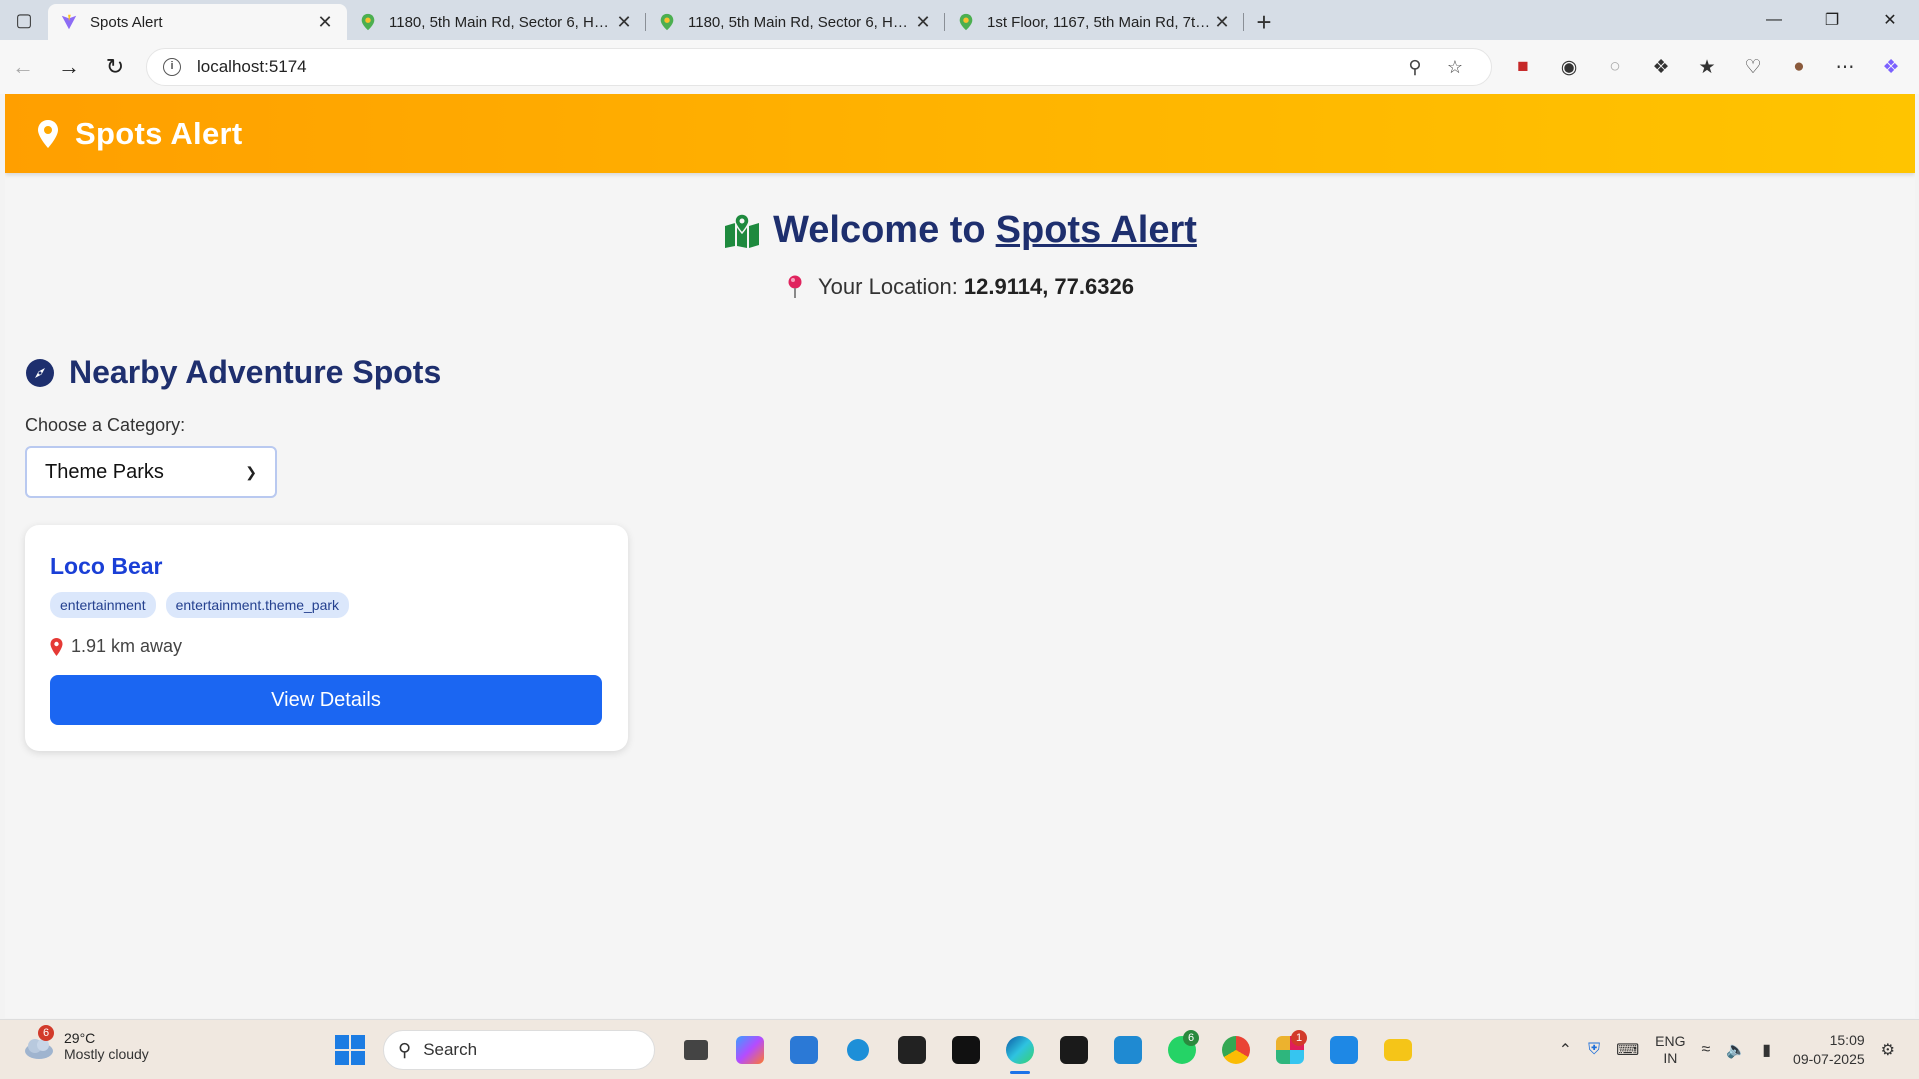 This screenshot has width=1919, height=1079. What do you see at coordinates (1891, 67) in the screenshot?
I see `copilot-icon: ❖` at bounding box center [1891, 67].